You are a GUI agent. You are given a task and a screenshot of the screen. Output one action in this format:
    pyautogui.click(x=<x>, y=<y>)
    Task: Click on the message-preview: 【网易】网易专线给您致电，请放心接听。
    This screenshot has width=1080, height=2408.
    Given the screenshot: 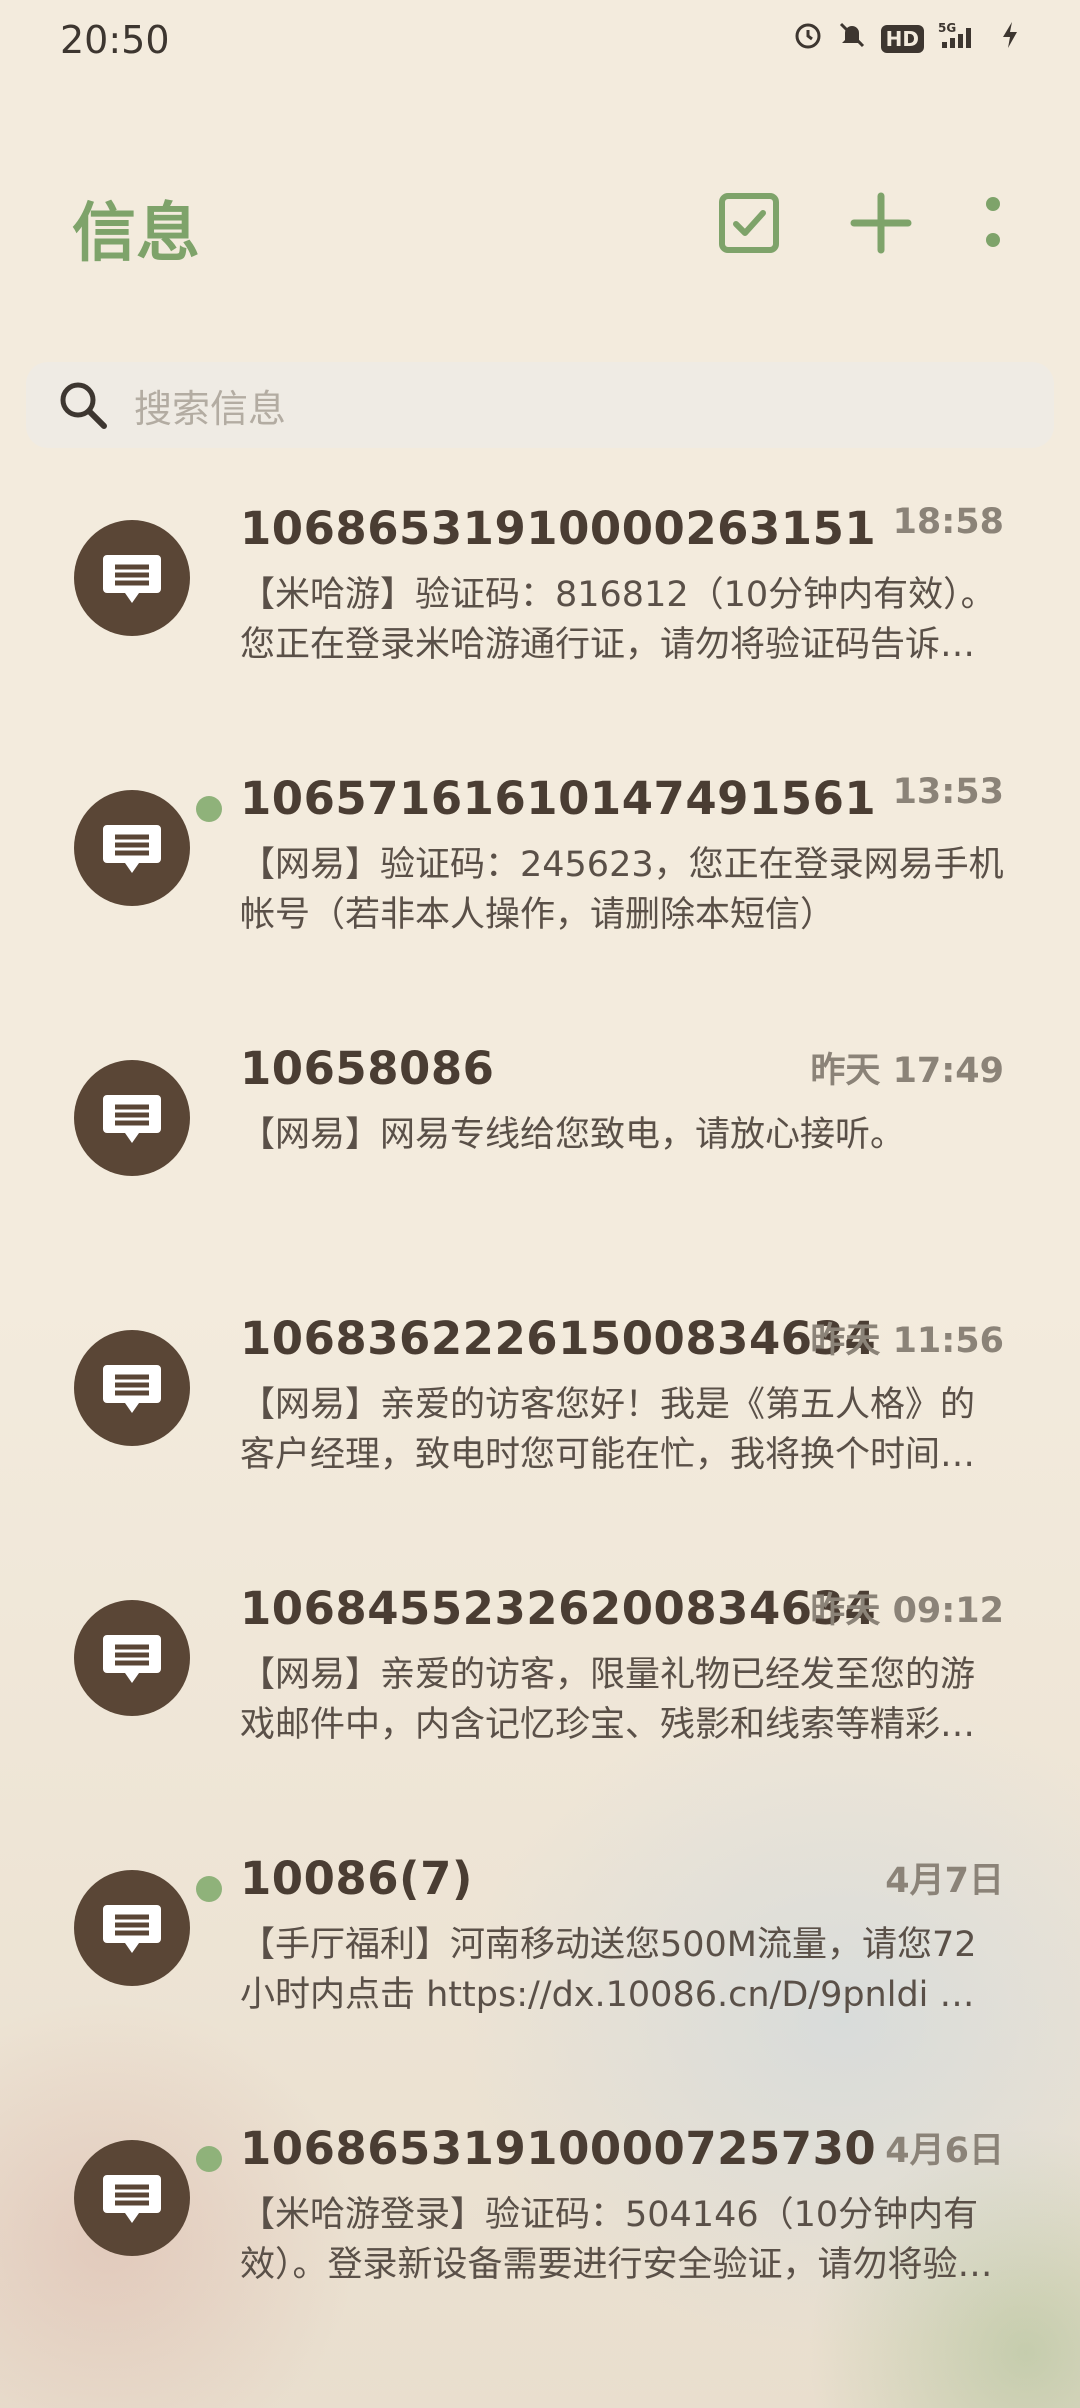 What is the action you would take?
    pyautogui.click(x=573, y=1135)
    